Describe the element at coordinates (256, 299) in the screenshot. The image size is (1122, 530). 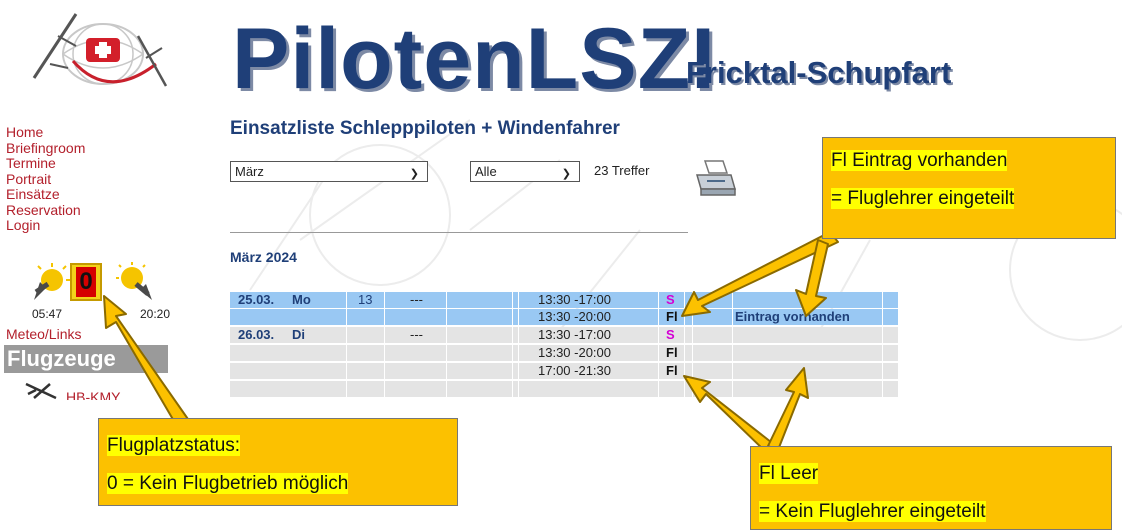
I see `row-date: 25.03.` at that location.